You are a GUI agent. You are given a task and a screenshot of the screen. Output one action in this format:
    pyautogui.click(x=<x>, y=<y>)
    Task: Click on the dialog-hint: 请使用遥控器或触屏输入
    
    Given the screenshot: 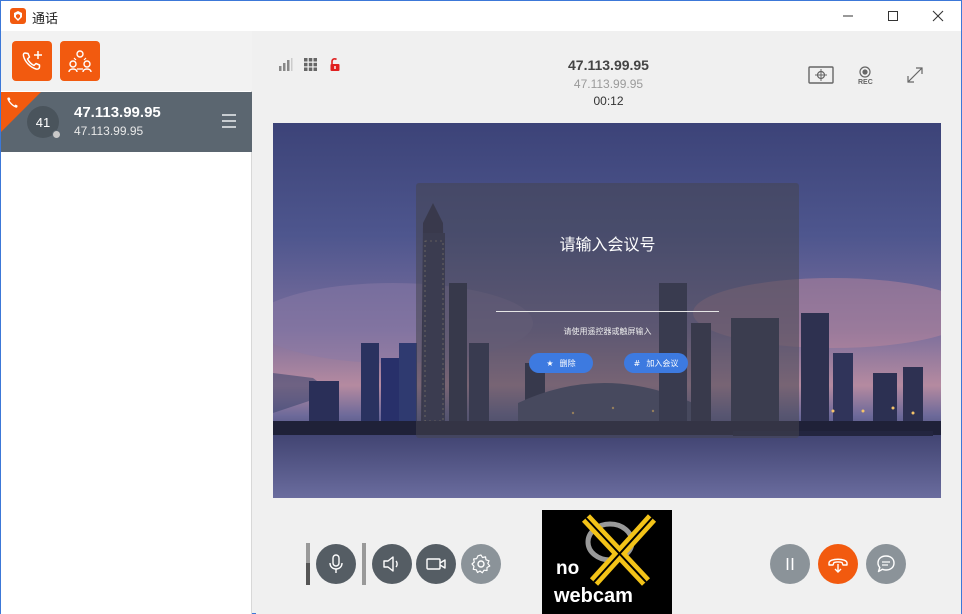 What is the action you would take?
    pyautogui.click(x=607, y=331)
    